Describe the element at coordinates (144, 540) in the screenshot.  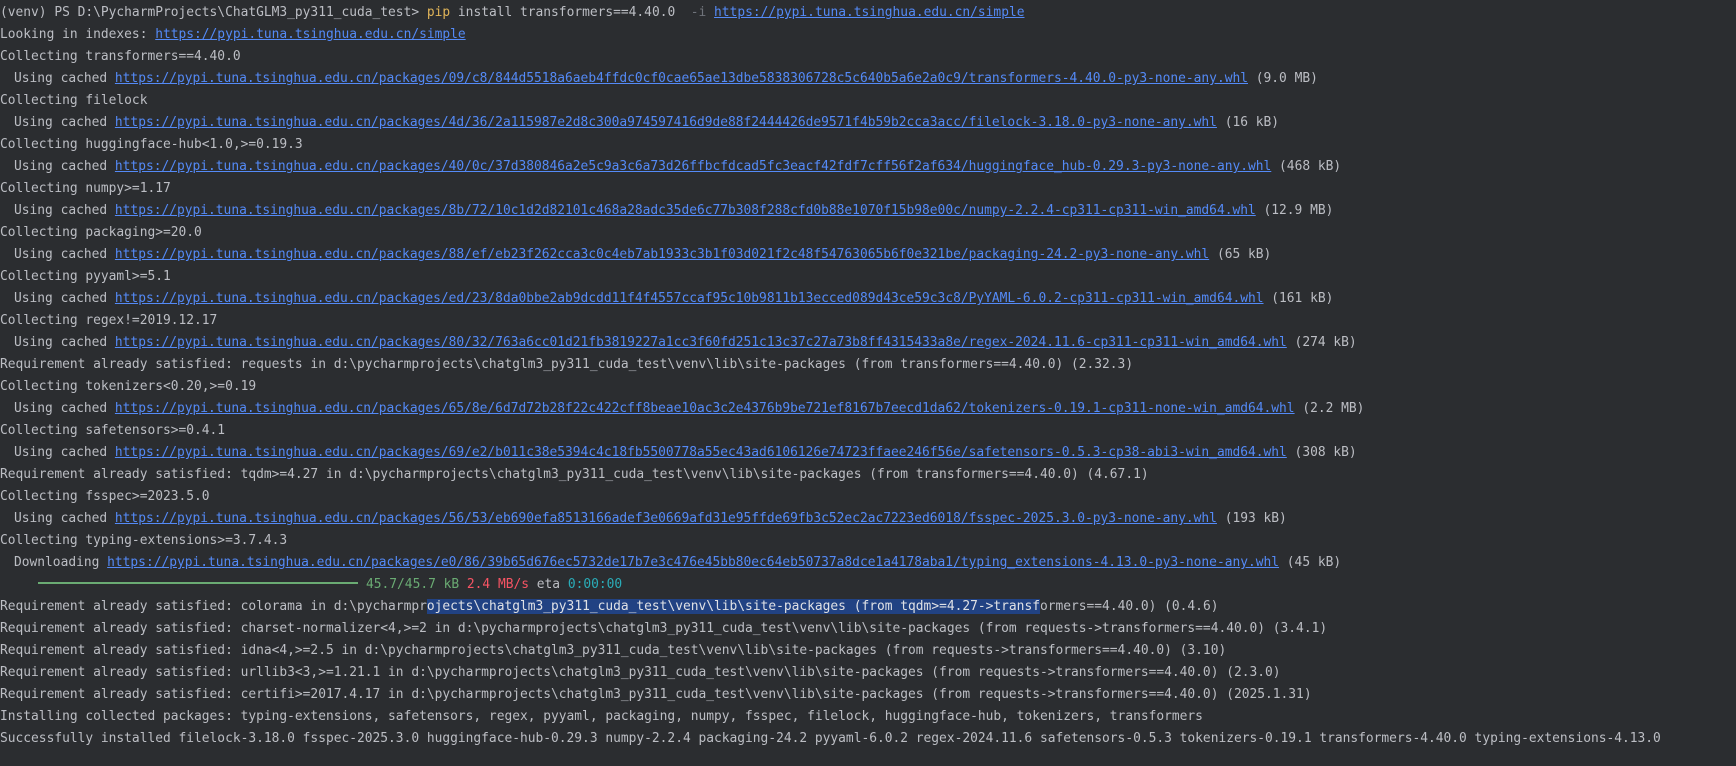
I see `collecting-line: Collecting typing-extensions>=3.7.4.3` at that location.